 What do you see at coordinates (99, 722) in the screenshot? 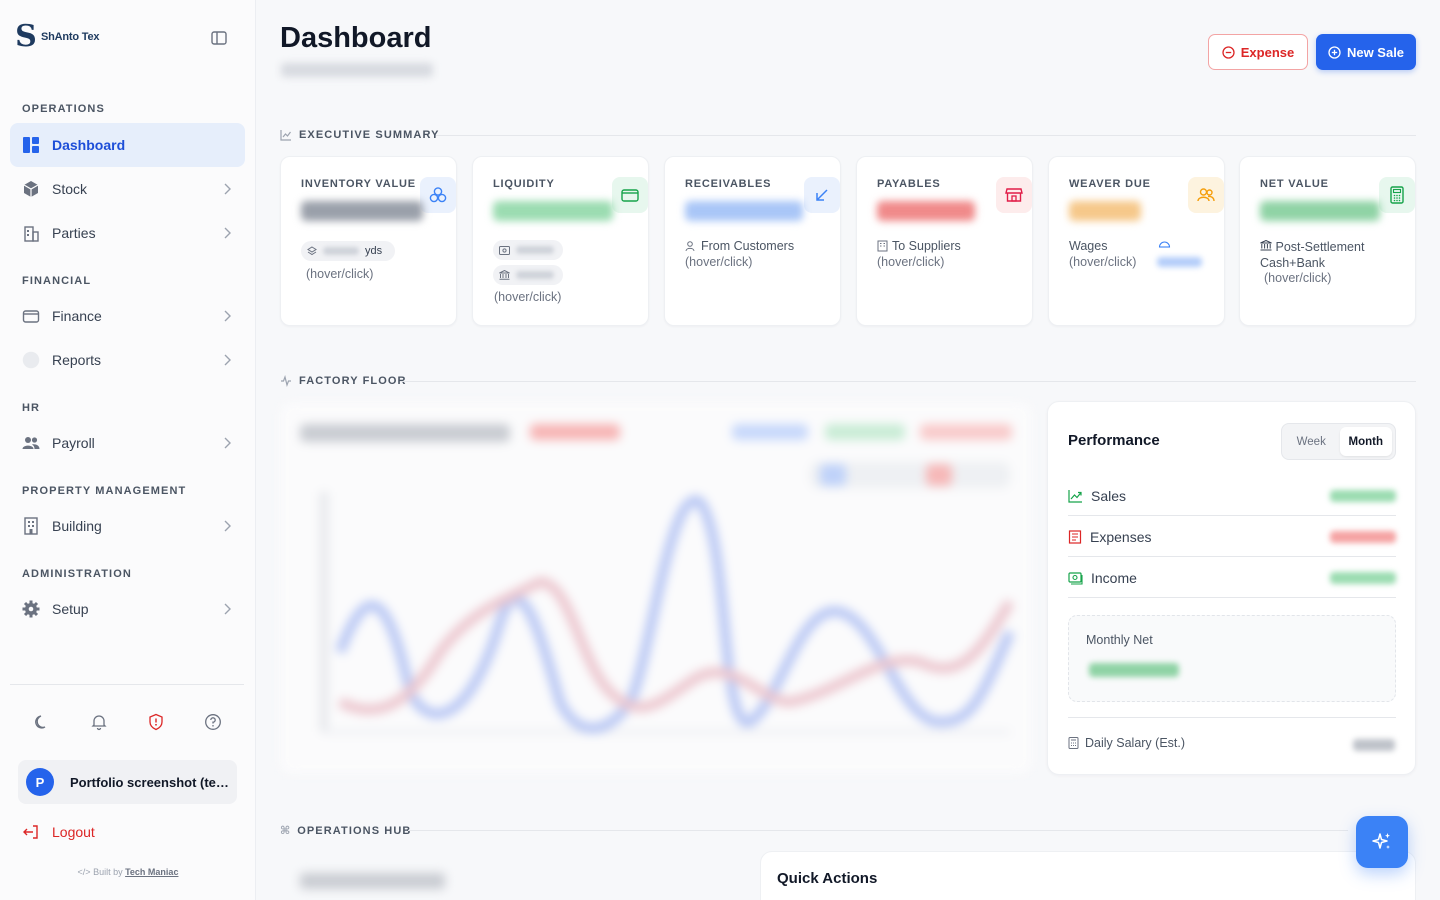
I see `bell-icon` at bounding box center [99, 722].